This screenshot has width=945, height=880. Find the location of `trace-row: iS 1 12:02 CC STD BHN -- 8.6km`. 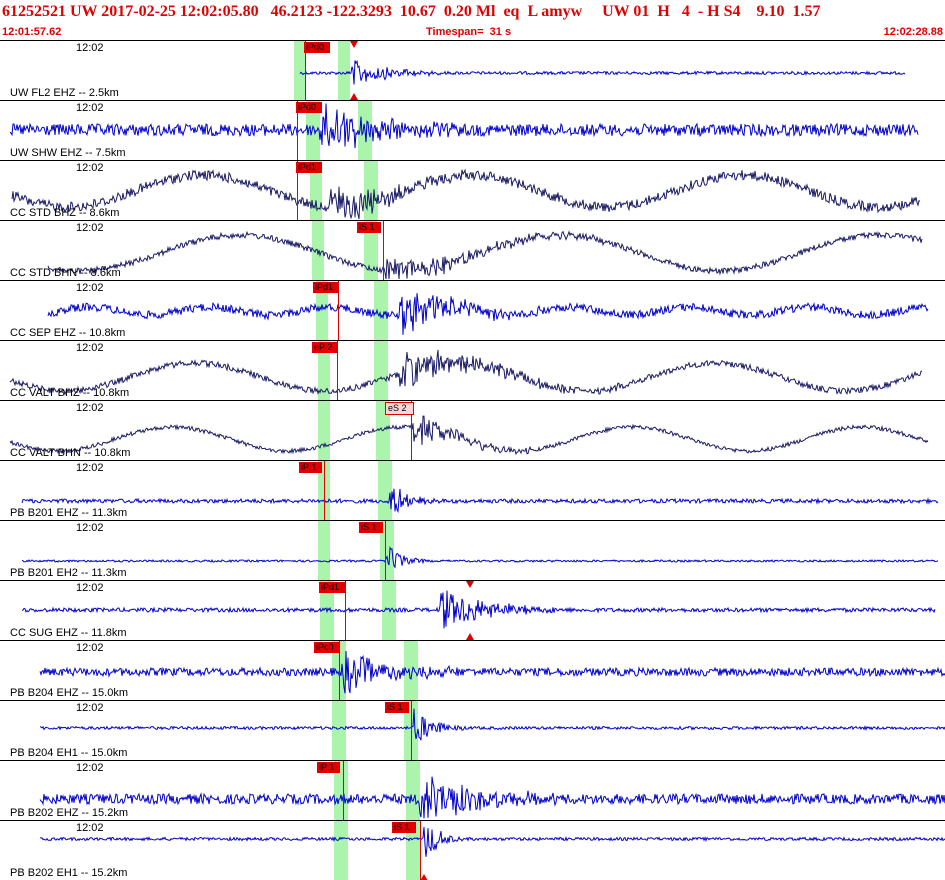

trace-row: iS 1 12:02 CC STD BHN -- 8.6km is located at coordinates (472, 250).